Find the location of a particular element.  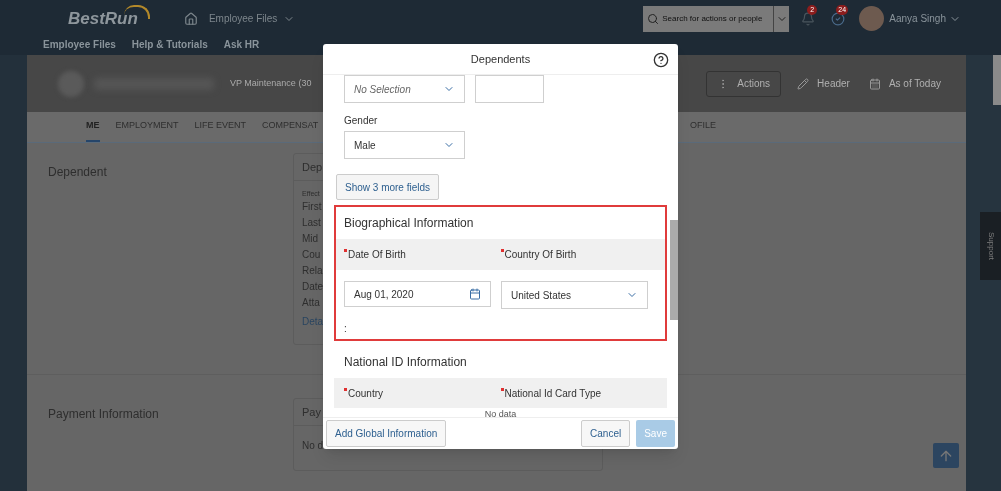

header-action-button: Actions is located at coordinates (744, 83).